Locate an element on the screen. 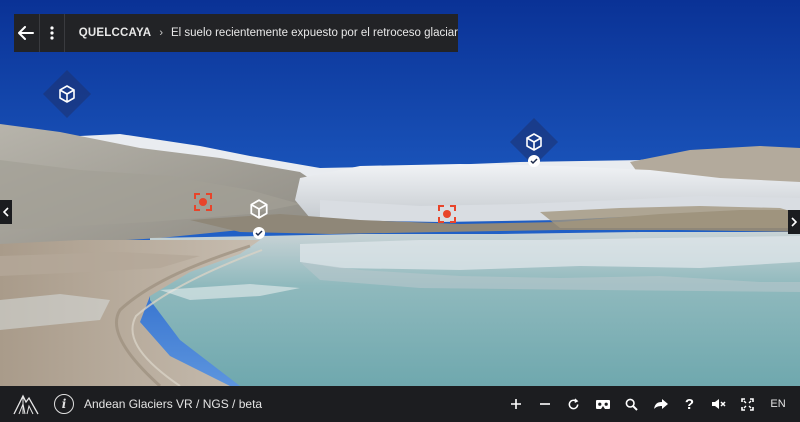 Image resolution: width=800 pixels, height=422 pixels. minus-icon is located at coordinates (544, 404).